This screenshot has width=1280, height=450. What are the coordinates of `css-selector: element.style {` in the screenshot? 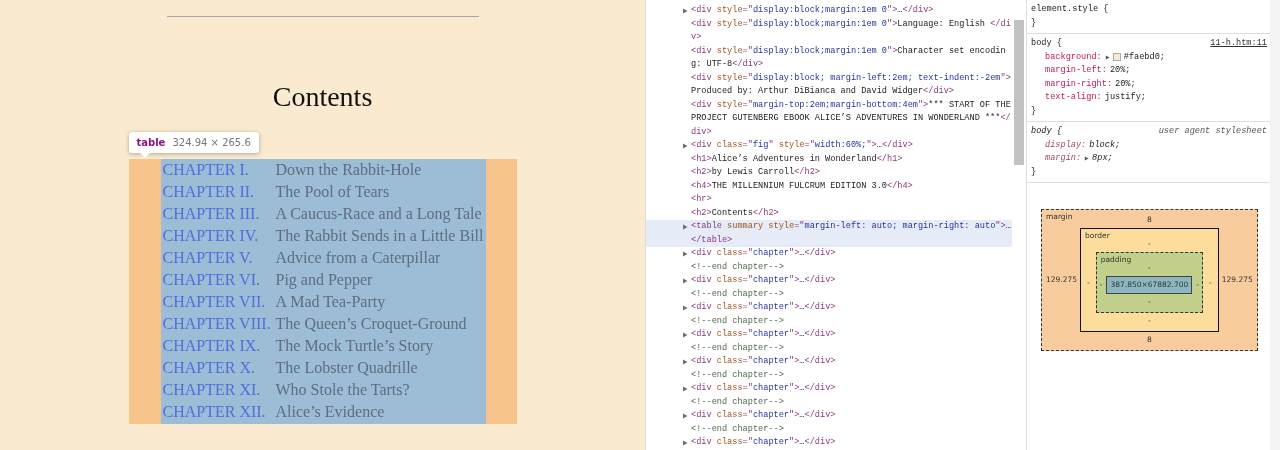 It's located at (1070, 9).